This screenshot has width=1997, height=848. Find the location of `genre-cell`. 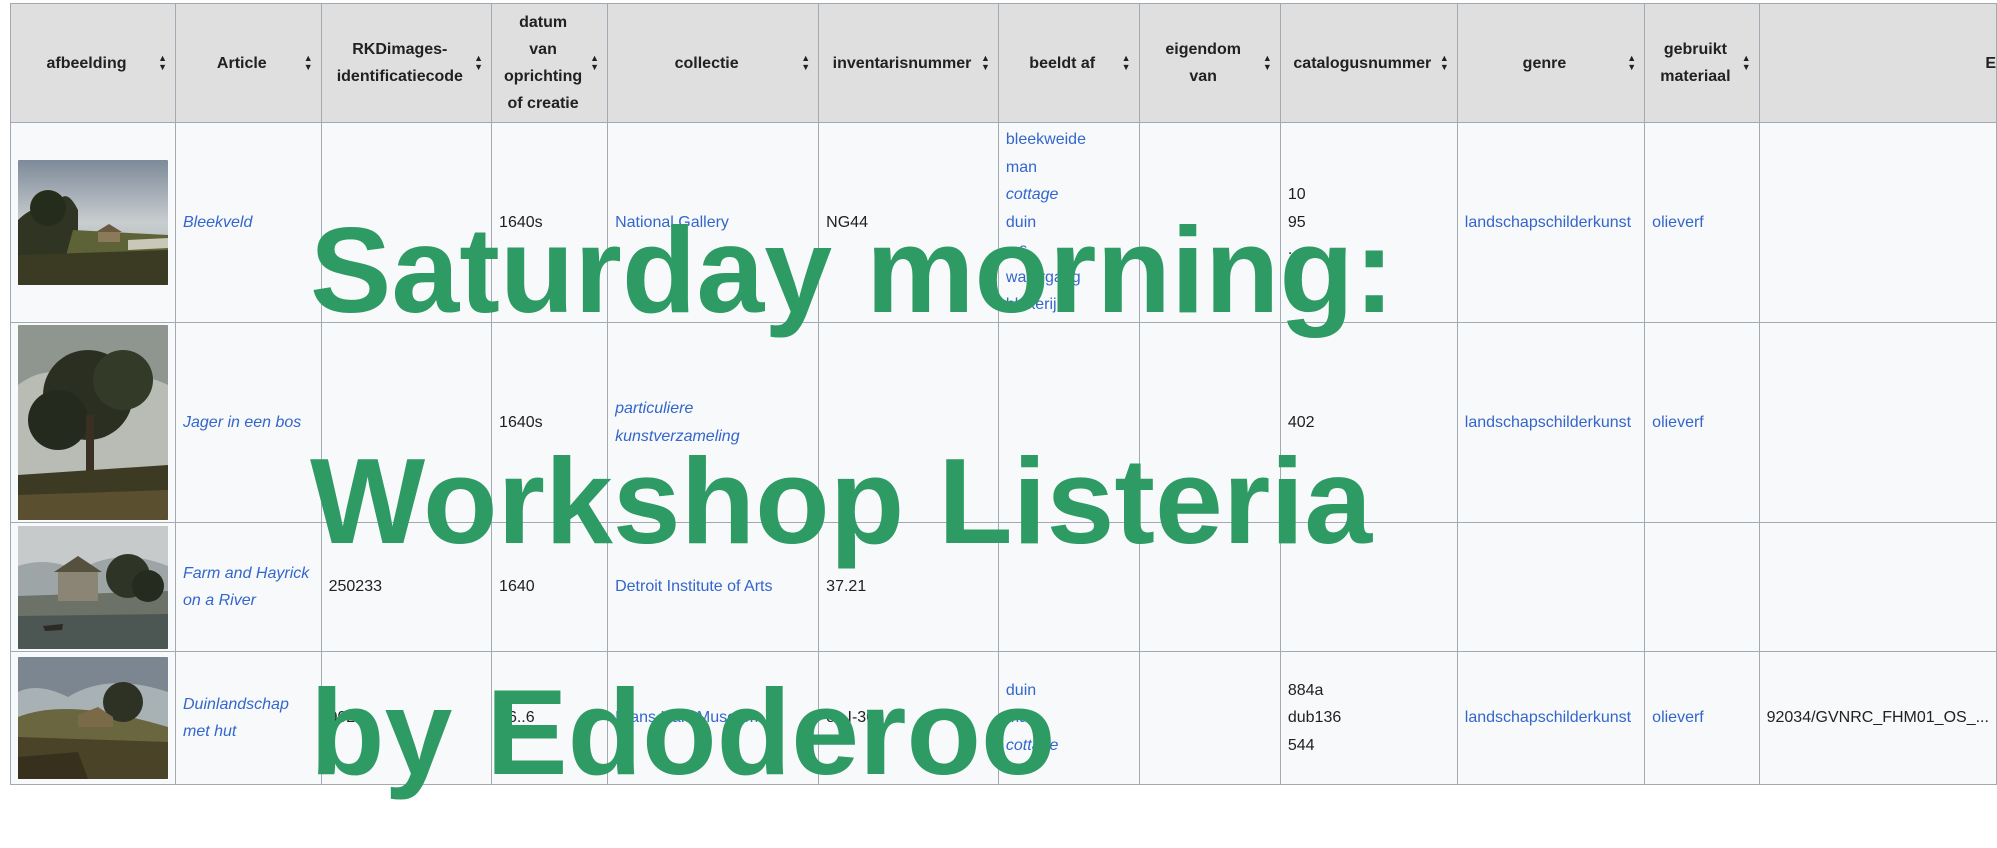

genre-cell is located at coordinates (1551, 587).